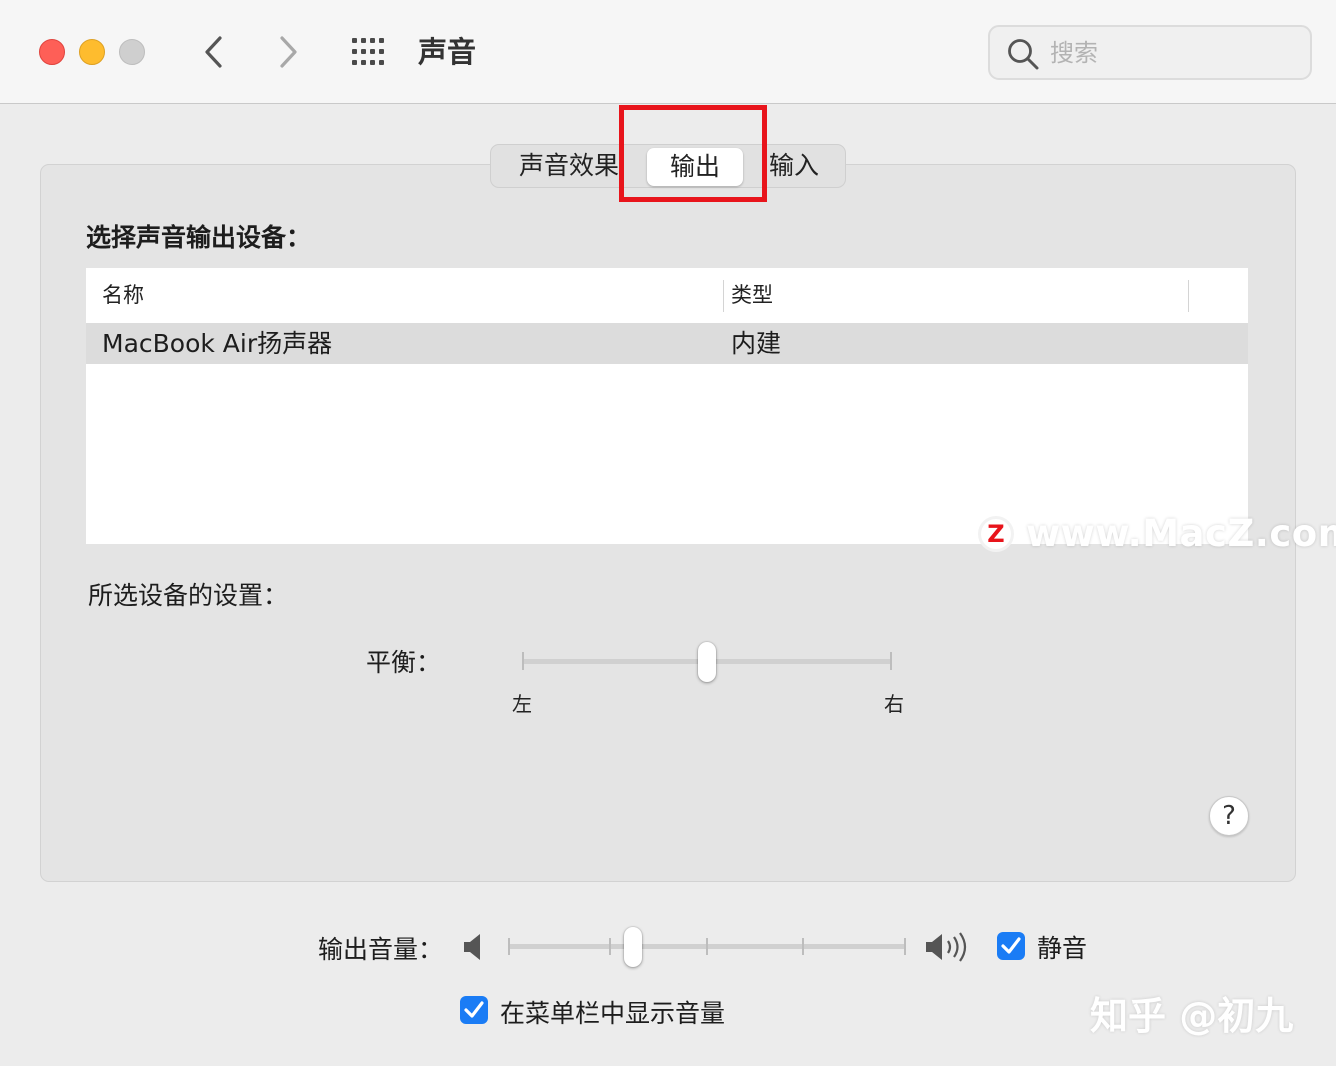 This screenshot has width=1336, height=1066. What do you see at coordinates (569, 166) in the screenshot?
I see `tab-sound-effects: 声音效果` at bounding box center [569, 166].